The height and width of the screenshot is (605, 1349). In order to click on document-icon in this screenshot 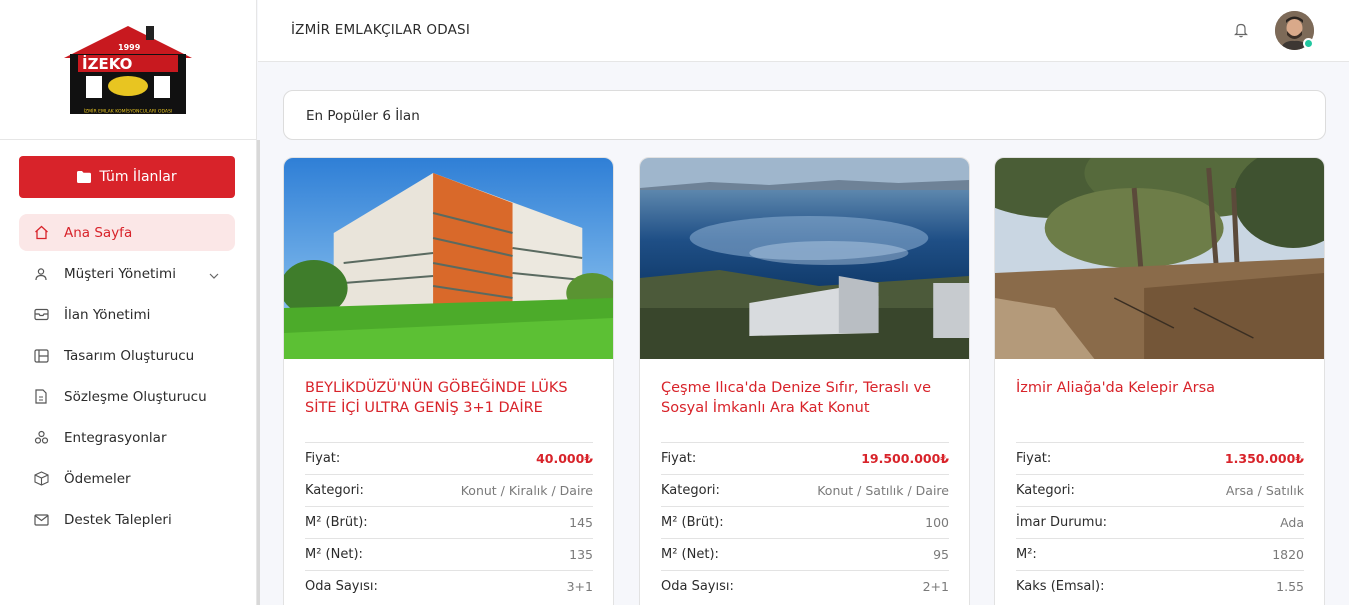, I will do `click(41, 397)`.